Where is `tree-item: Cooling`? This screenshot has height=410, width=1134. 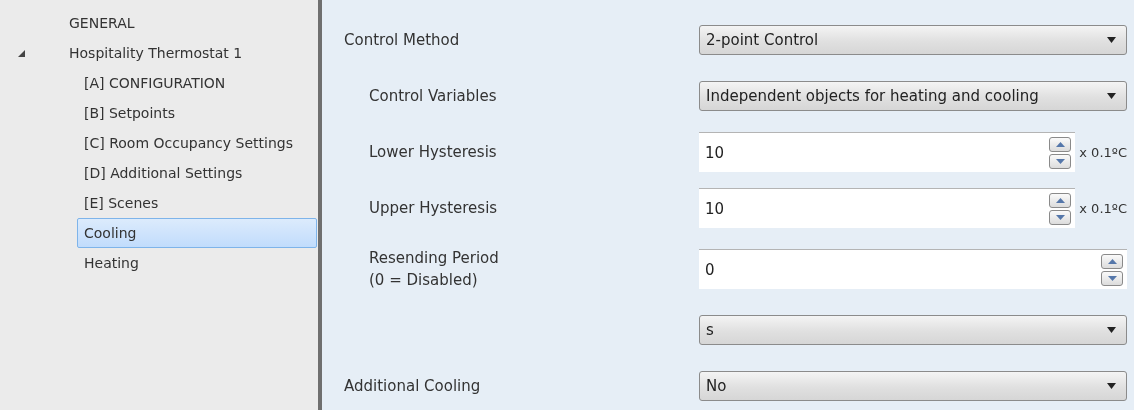 tree-item: Cooling is located at coordinates (197, 233).